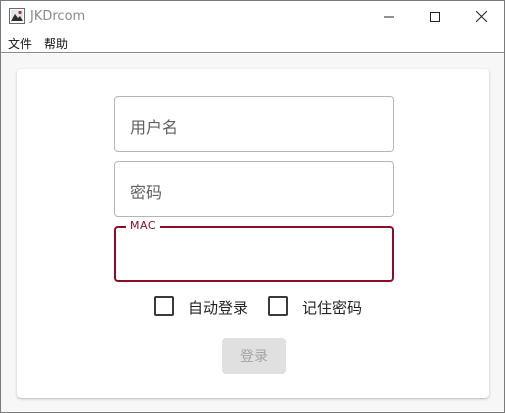 The height and width of the screenshot is (413, 505). Describe the element at coordinates (164, 306) in the screenshot. I see `auto-login-checkbox` at that location.